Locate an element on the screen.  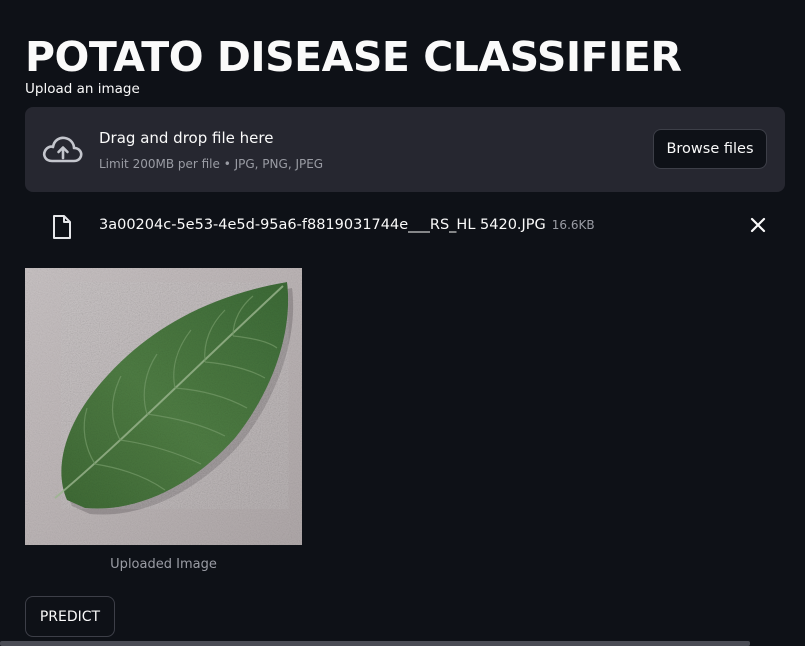
browse-files-button: Browse files is located at coordinates (710, 149).